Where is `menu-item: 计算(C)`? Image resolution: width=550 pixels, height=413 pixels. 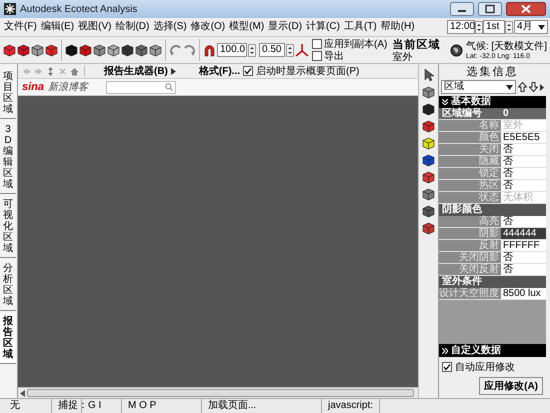 menu-item: 计算(C) is located at coordinates (323, 27).